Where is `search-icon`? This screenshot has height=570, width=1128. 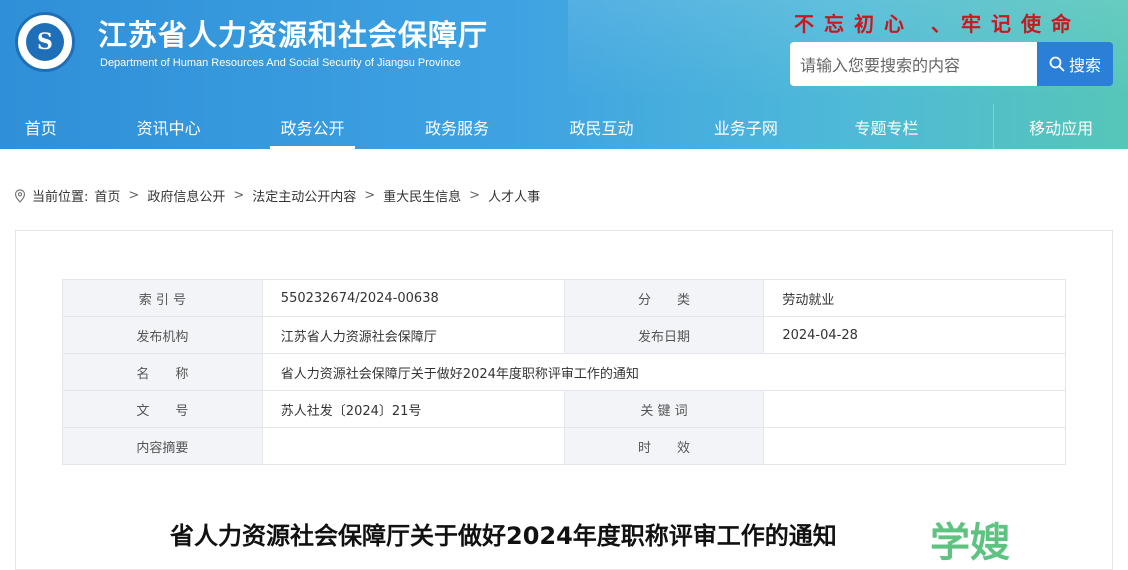 search-icon is located at coordinates (1057, 64).